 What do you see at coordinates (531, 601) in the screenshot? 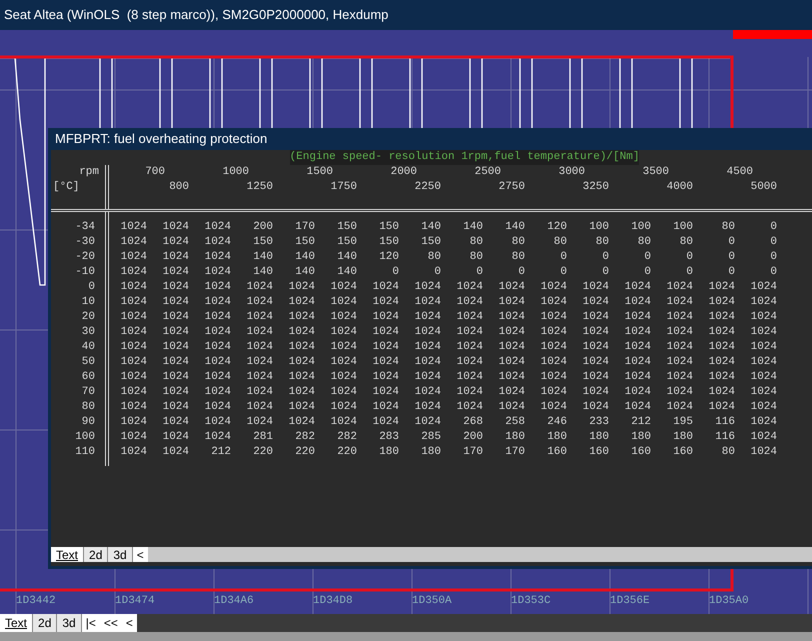
I see `address-label: 1D353C` at bounding box center [531, 601].